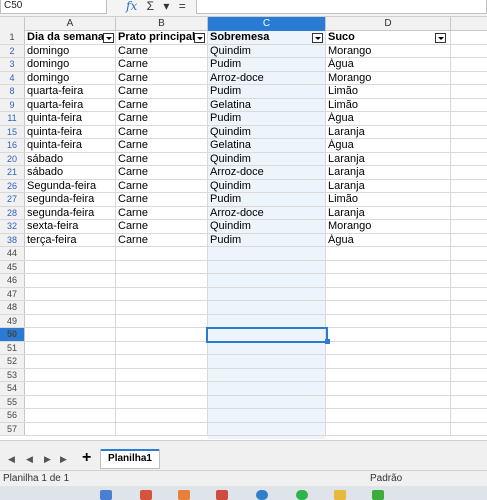 The width and height of the screenshot is (487, 500). Describe the element at coordinates (12, 388) in the screenshot. I see `row-number: 54` at that location.